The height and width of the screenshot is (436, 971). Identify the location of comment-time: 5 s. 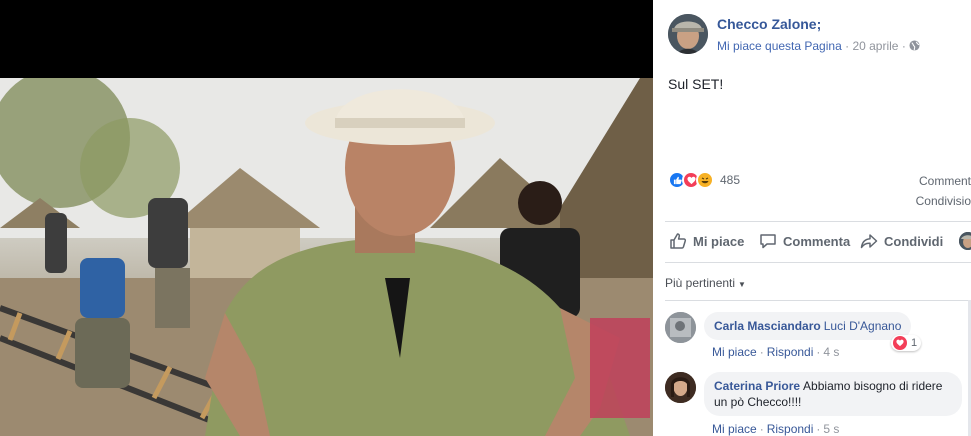
(831, 429).